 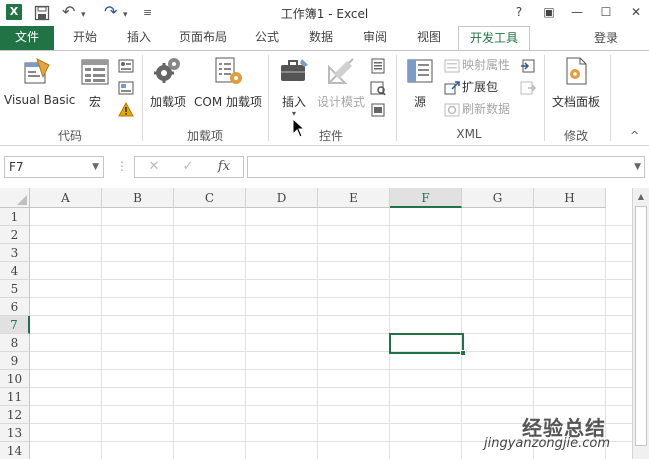 I want to click on toolbox-icon, so click(x=294, y=71).